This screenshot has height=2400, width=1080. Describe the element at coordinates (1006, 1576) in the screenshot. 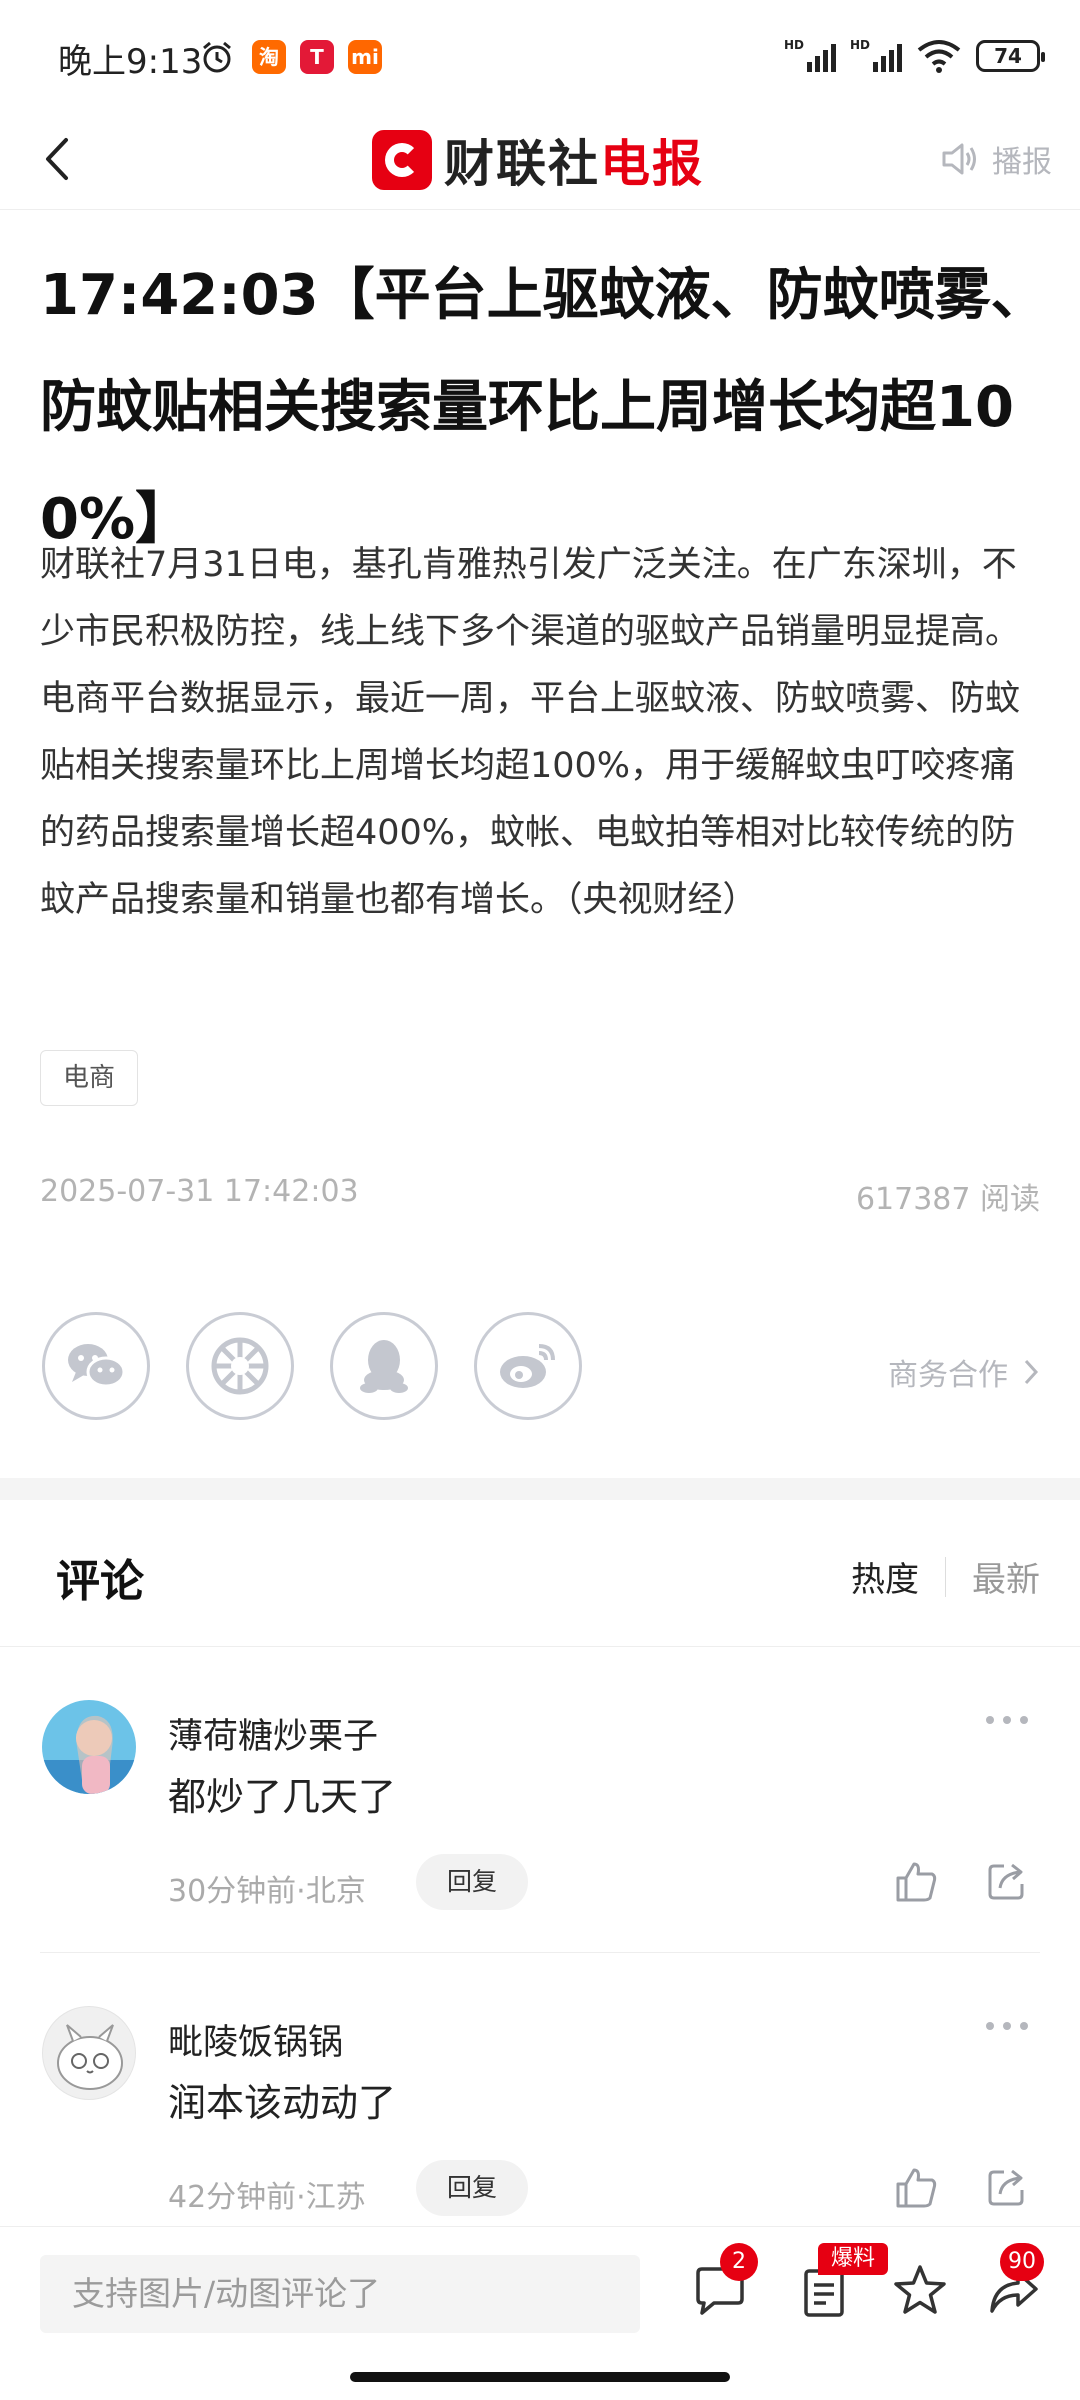

I see `sort-new-tab: 最新` at that location.